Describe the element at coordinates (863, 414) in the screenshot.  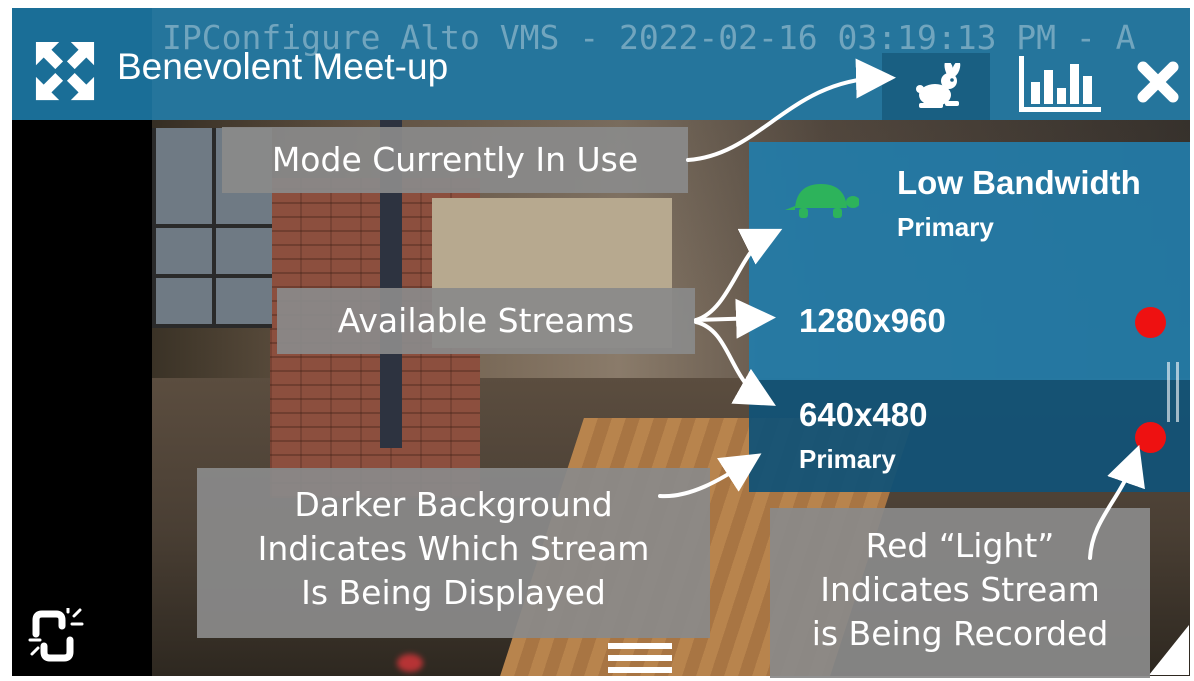
I see `stream-name: 640x480` at that location.